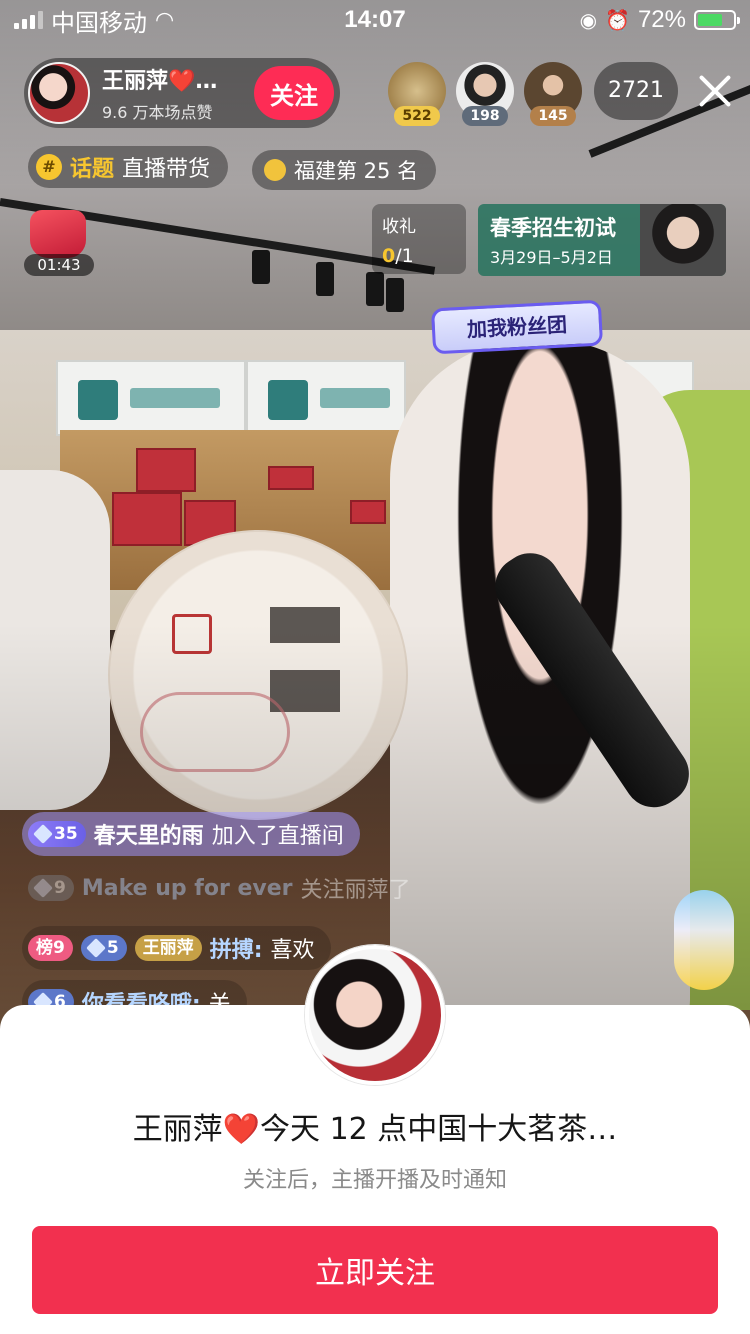  Describe the element at coordinates (58, 234) in the screenshot. I see `gift-bag-icon` at that location.